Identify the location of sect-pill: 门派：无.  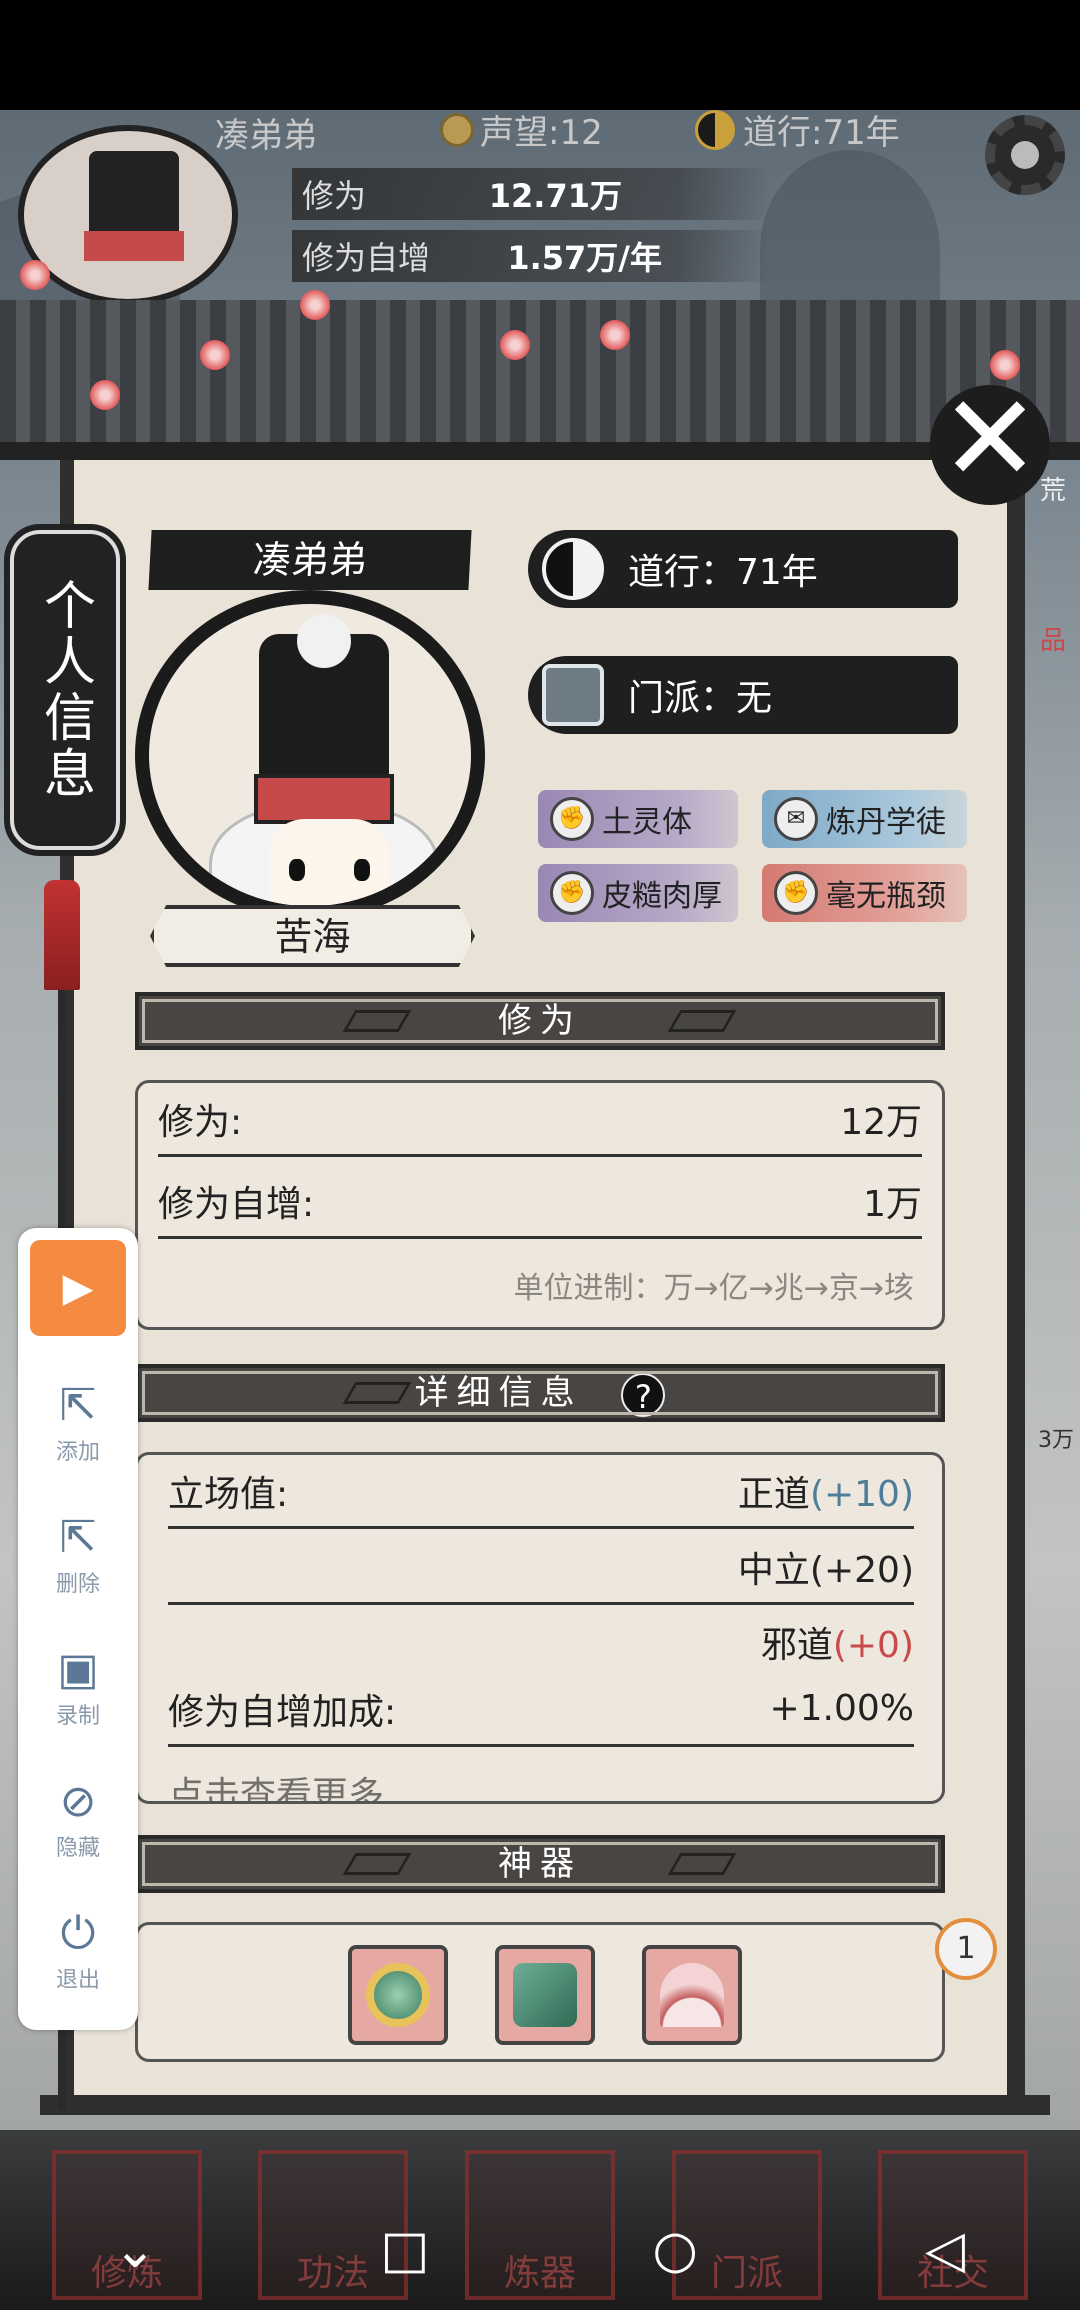
(743, 695).